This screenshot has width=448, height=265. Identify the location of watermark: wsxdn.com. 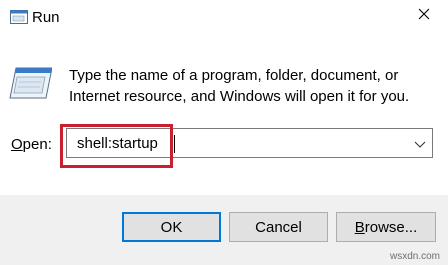
(414, 256).